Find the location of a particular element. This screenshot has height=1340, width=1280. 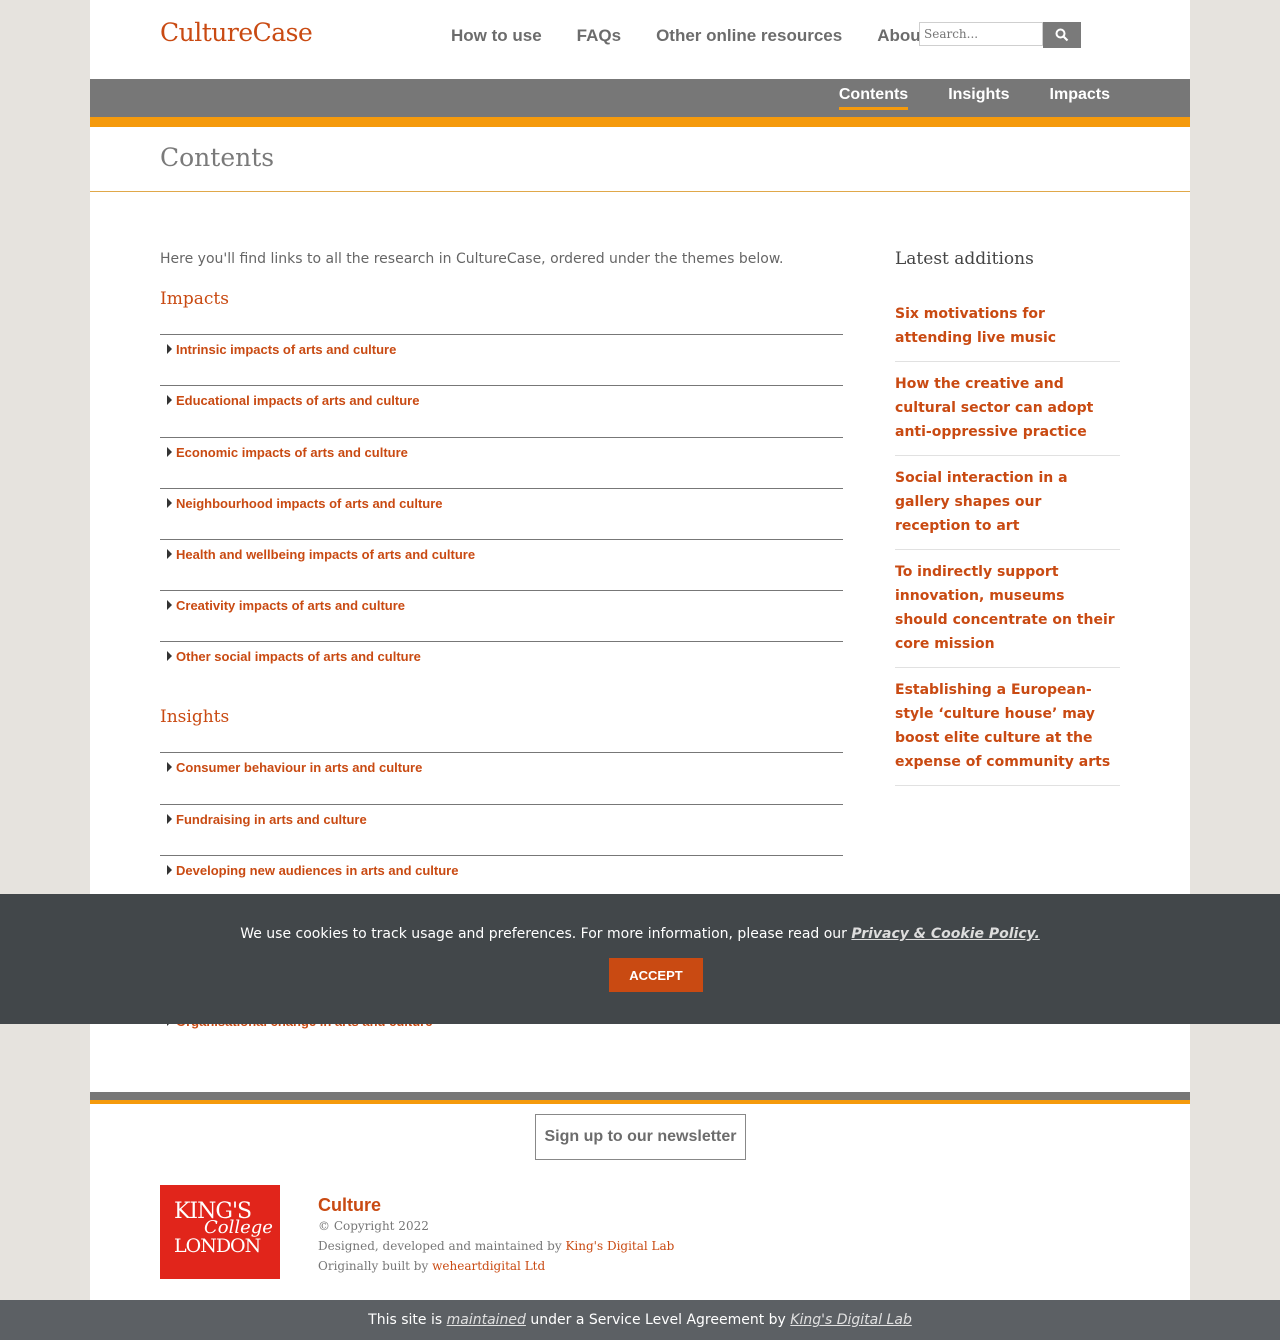

built-by-label: Originally built by is located at coordinates (373, 1266).